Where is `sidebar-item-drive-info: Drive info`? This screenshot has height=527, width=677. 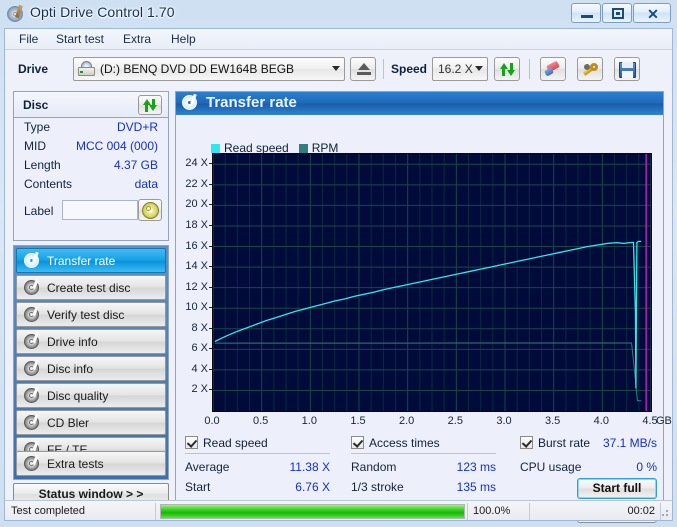
sidebar-item-drive-info: Drive info is located at coordinates (91, 341).